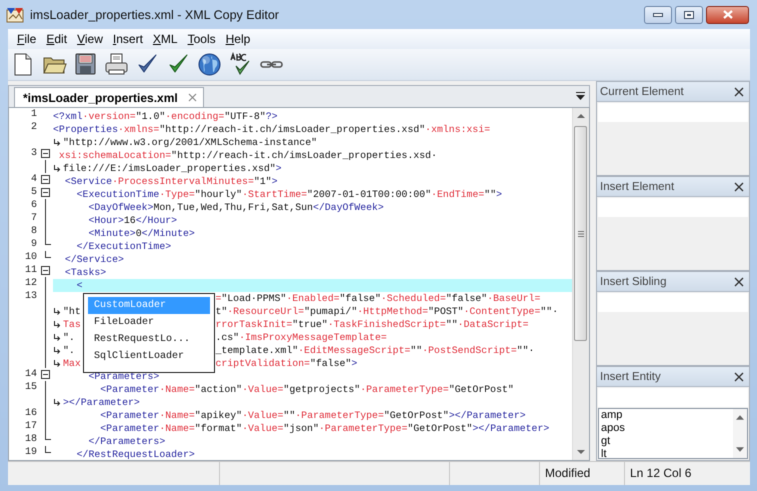 The width and height of the screenshot is (757, 491). I want to click on autocomplete-item: FileLoader, so click(149, 322).